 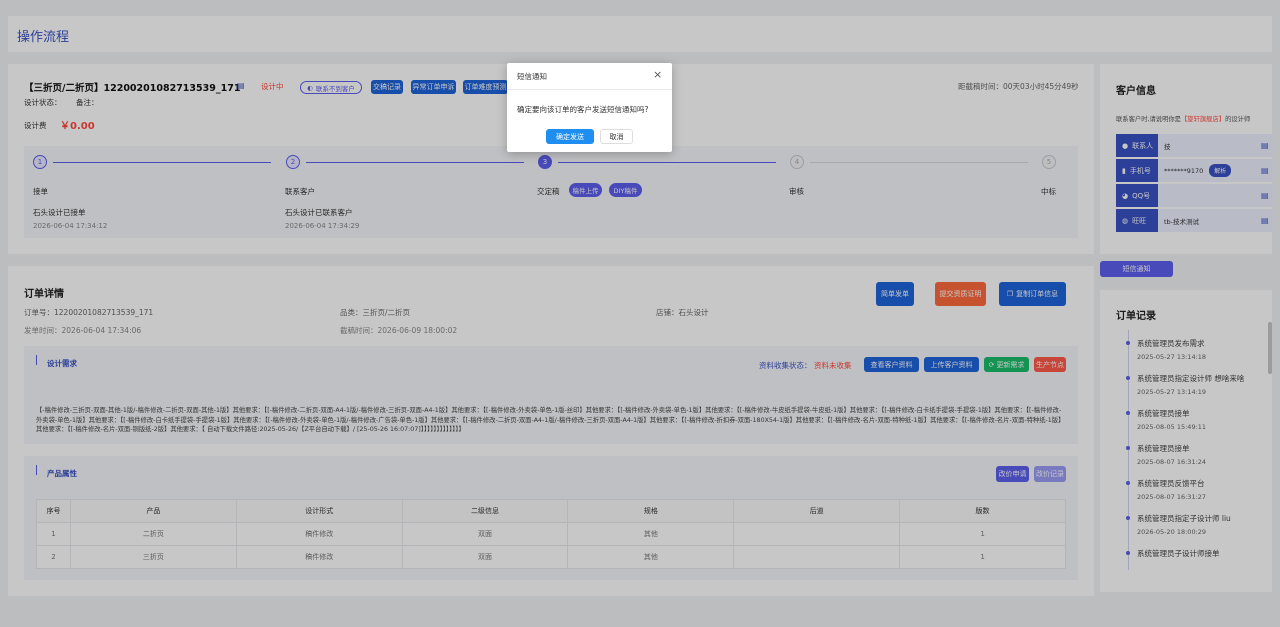 I want to click on dialog-divider, so click(x=589, y=89).